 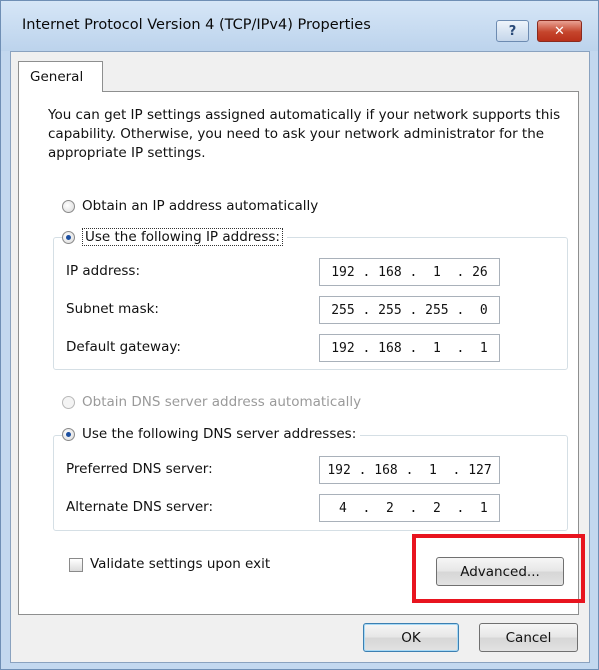 What do you see at coordinates (182, 237) in the screenshot?
I see `ip-manual-label: Use the following IP address:` at bounding box center [182, 237].